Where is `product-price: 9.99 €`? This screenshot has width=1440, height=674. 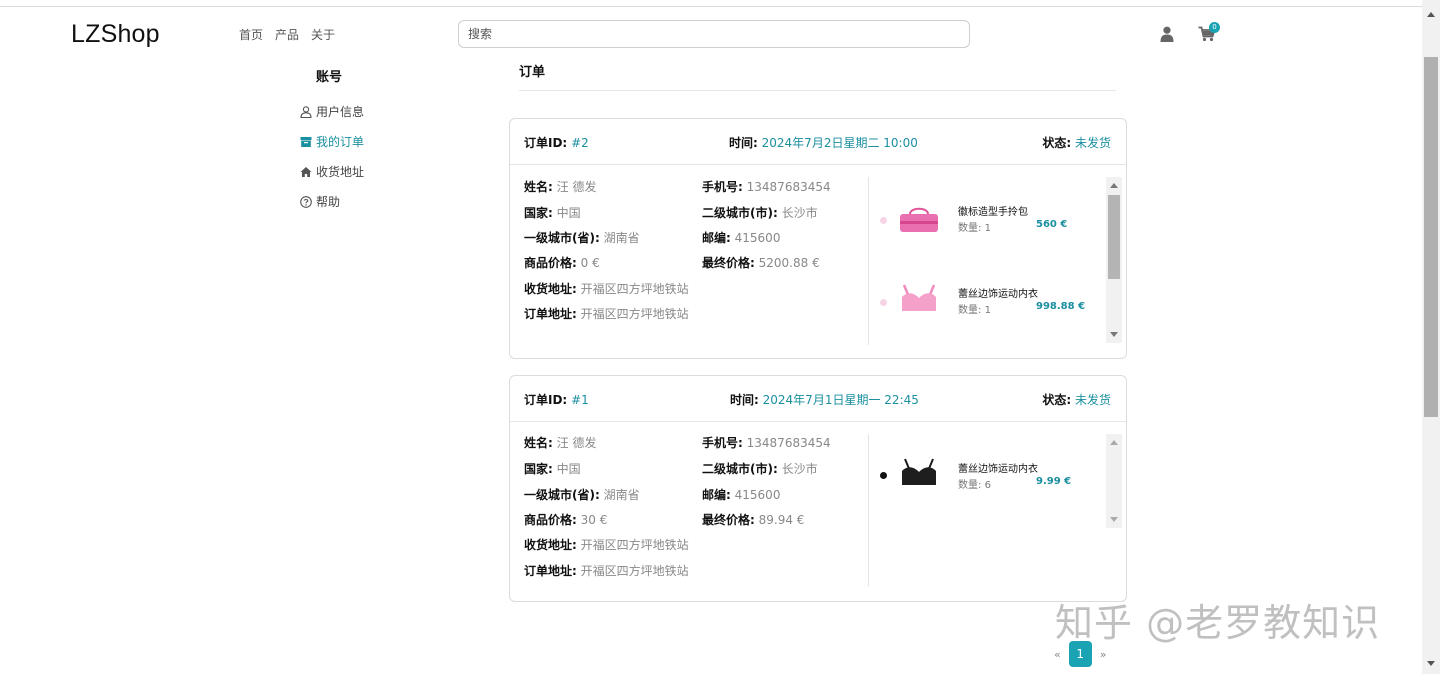
product-price: 9.99 € is located at coordinates (1054, 481).